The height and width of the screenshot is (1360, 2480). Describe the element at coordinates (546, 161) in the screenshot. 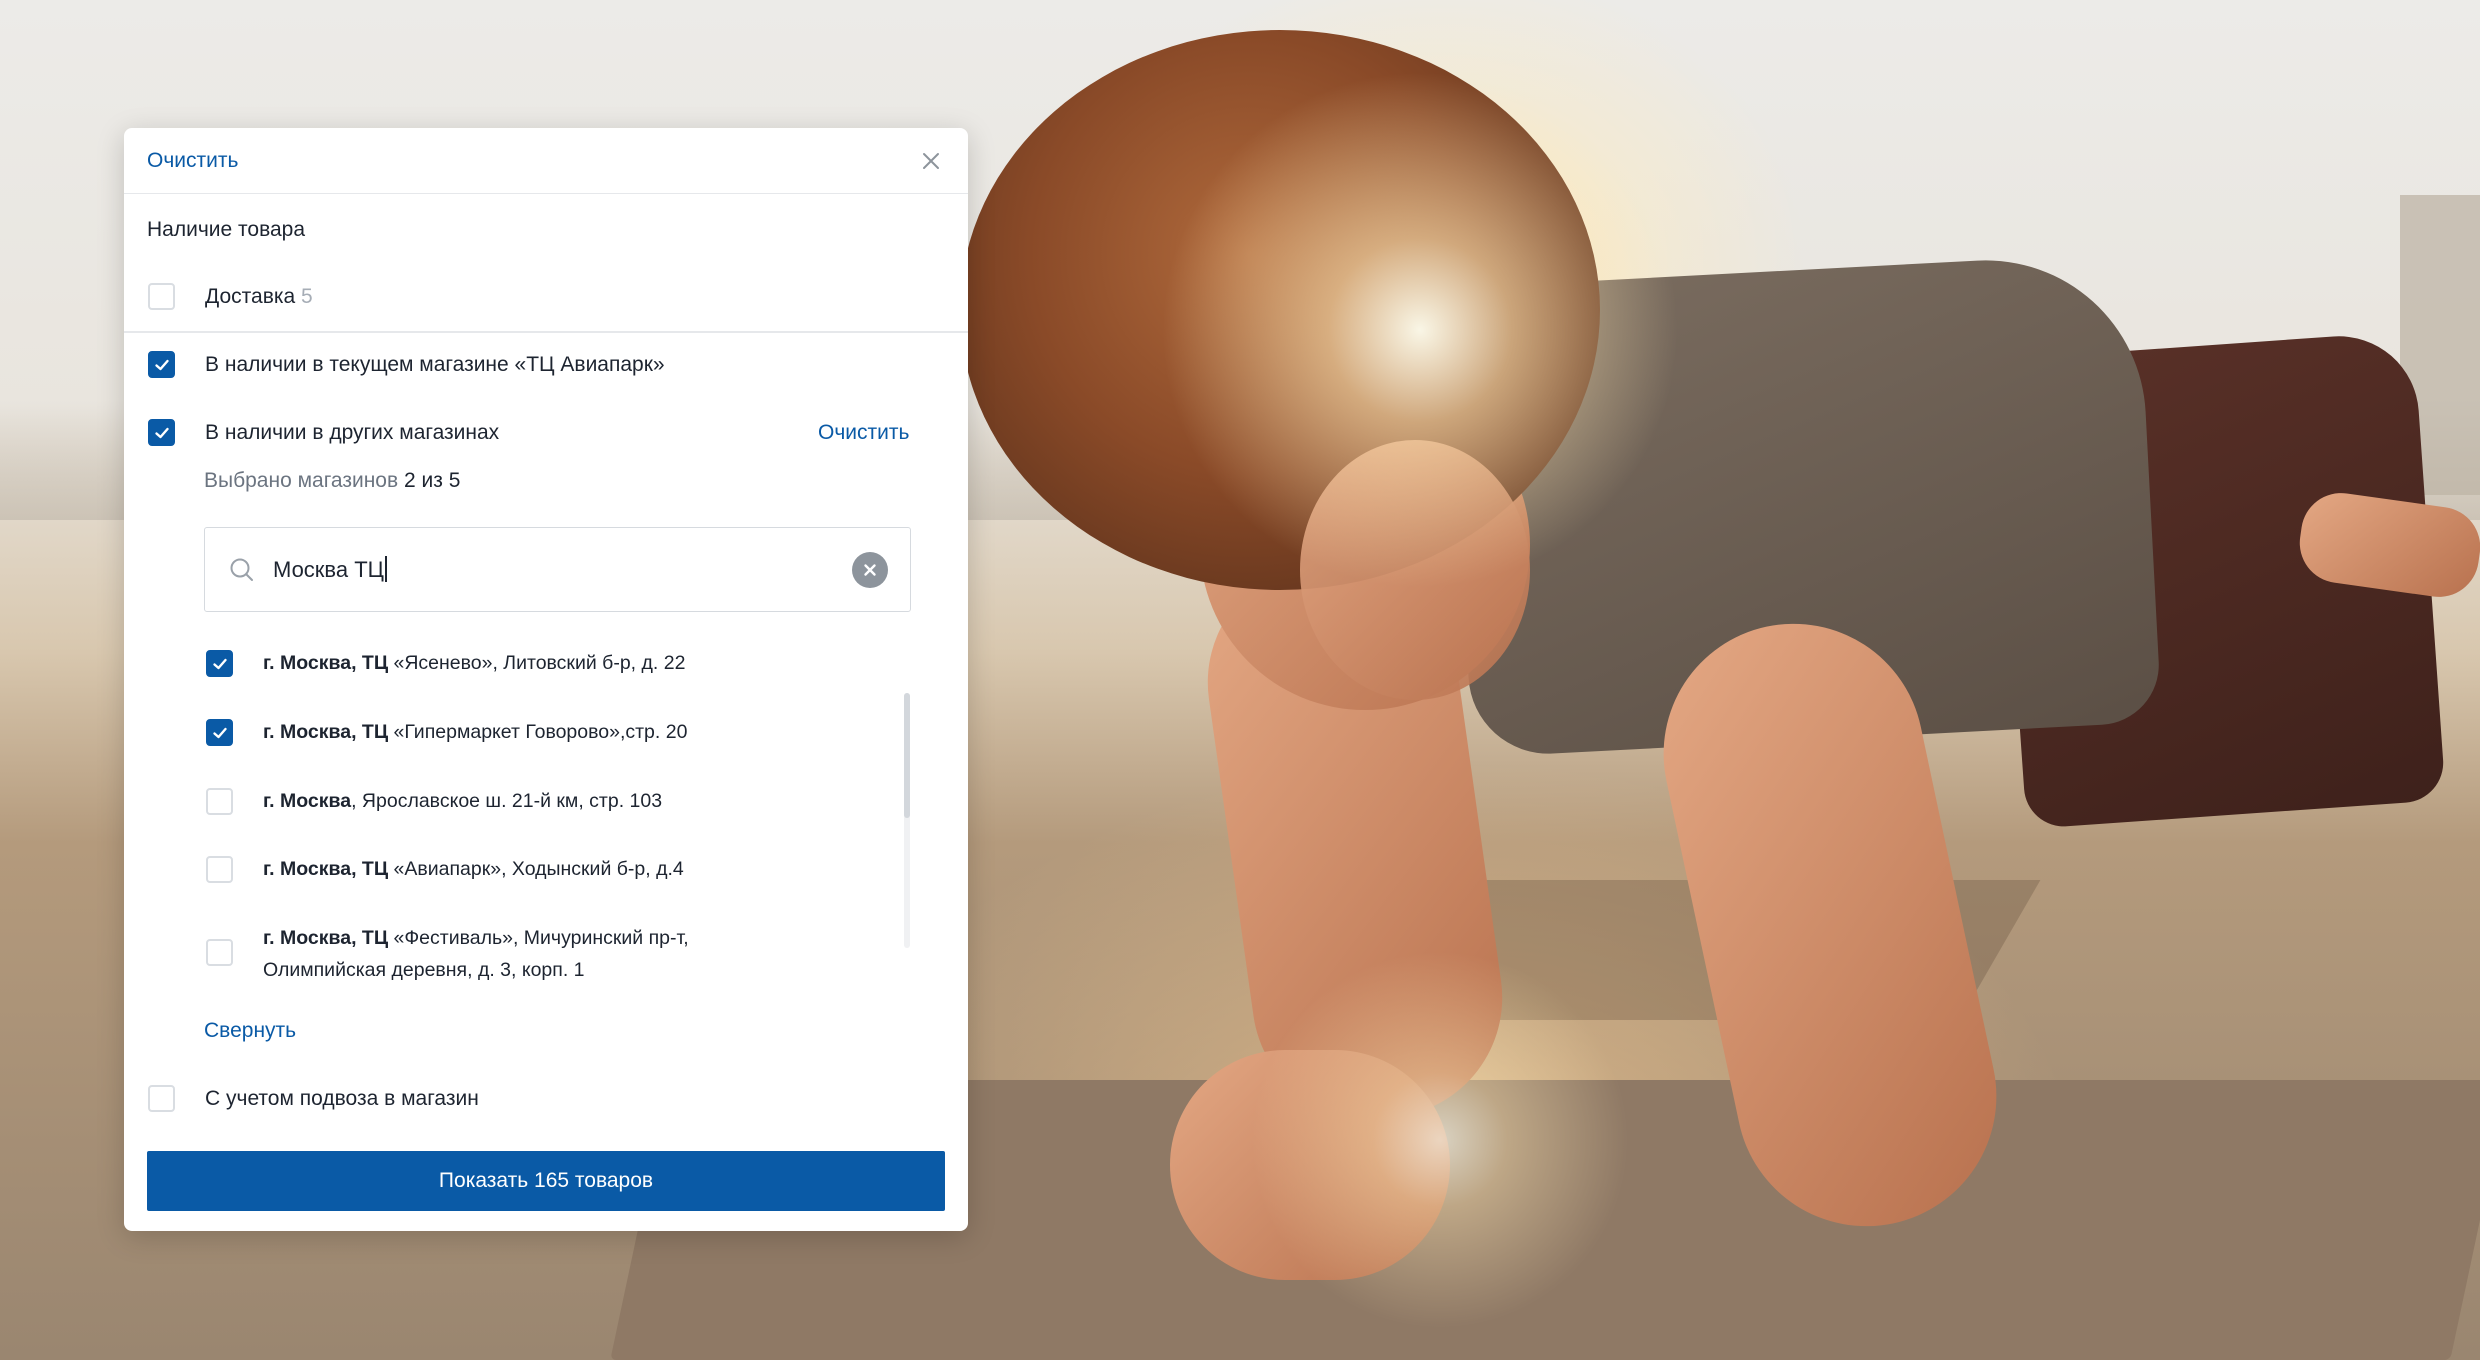

I see `panel-header: Очистить` at that location.